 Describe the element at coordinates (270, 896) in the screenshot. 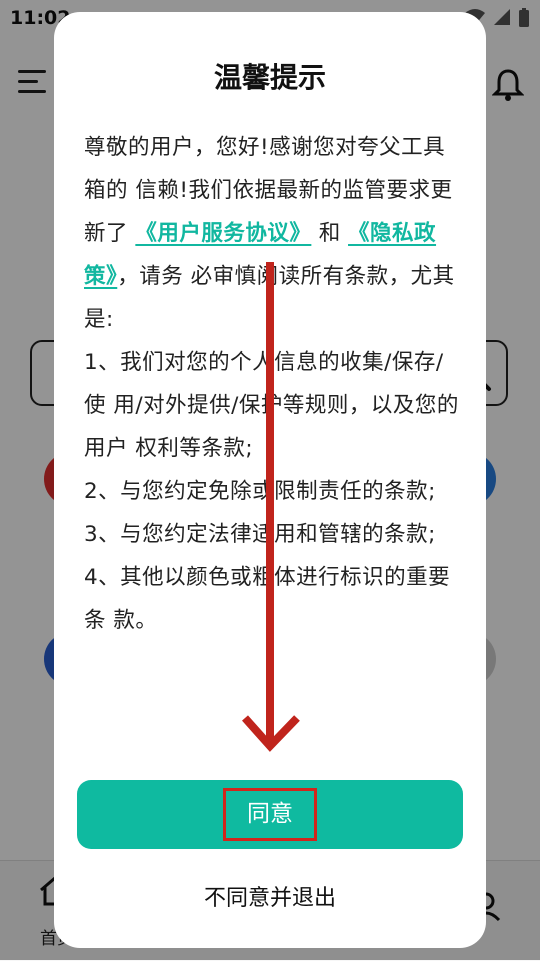

I see `decline-exit-button: 不同意并退出` at that location.